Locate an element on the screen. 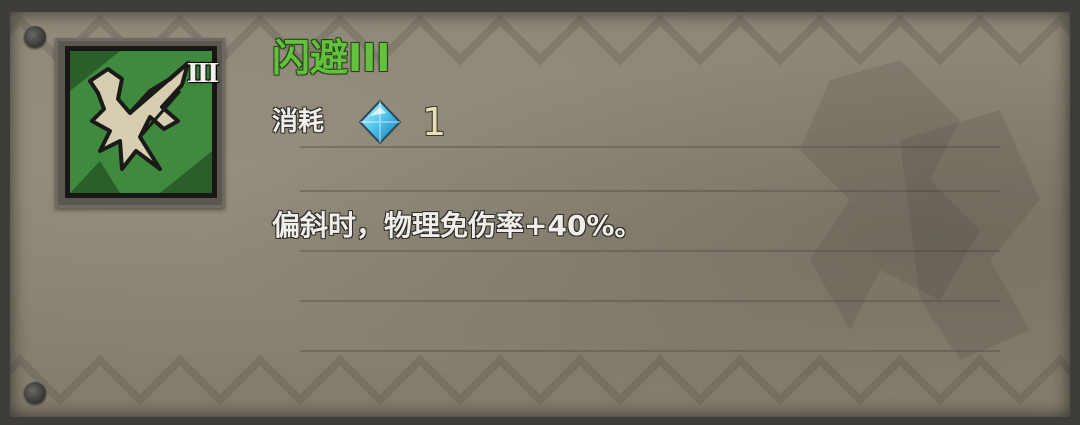  dodge-skill-icon: III is located at coordinates (142, 122).